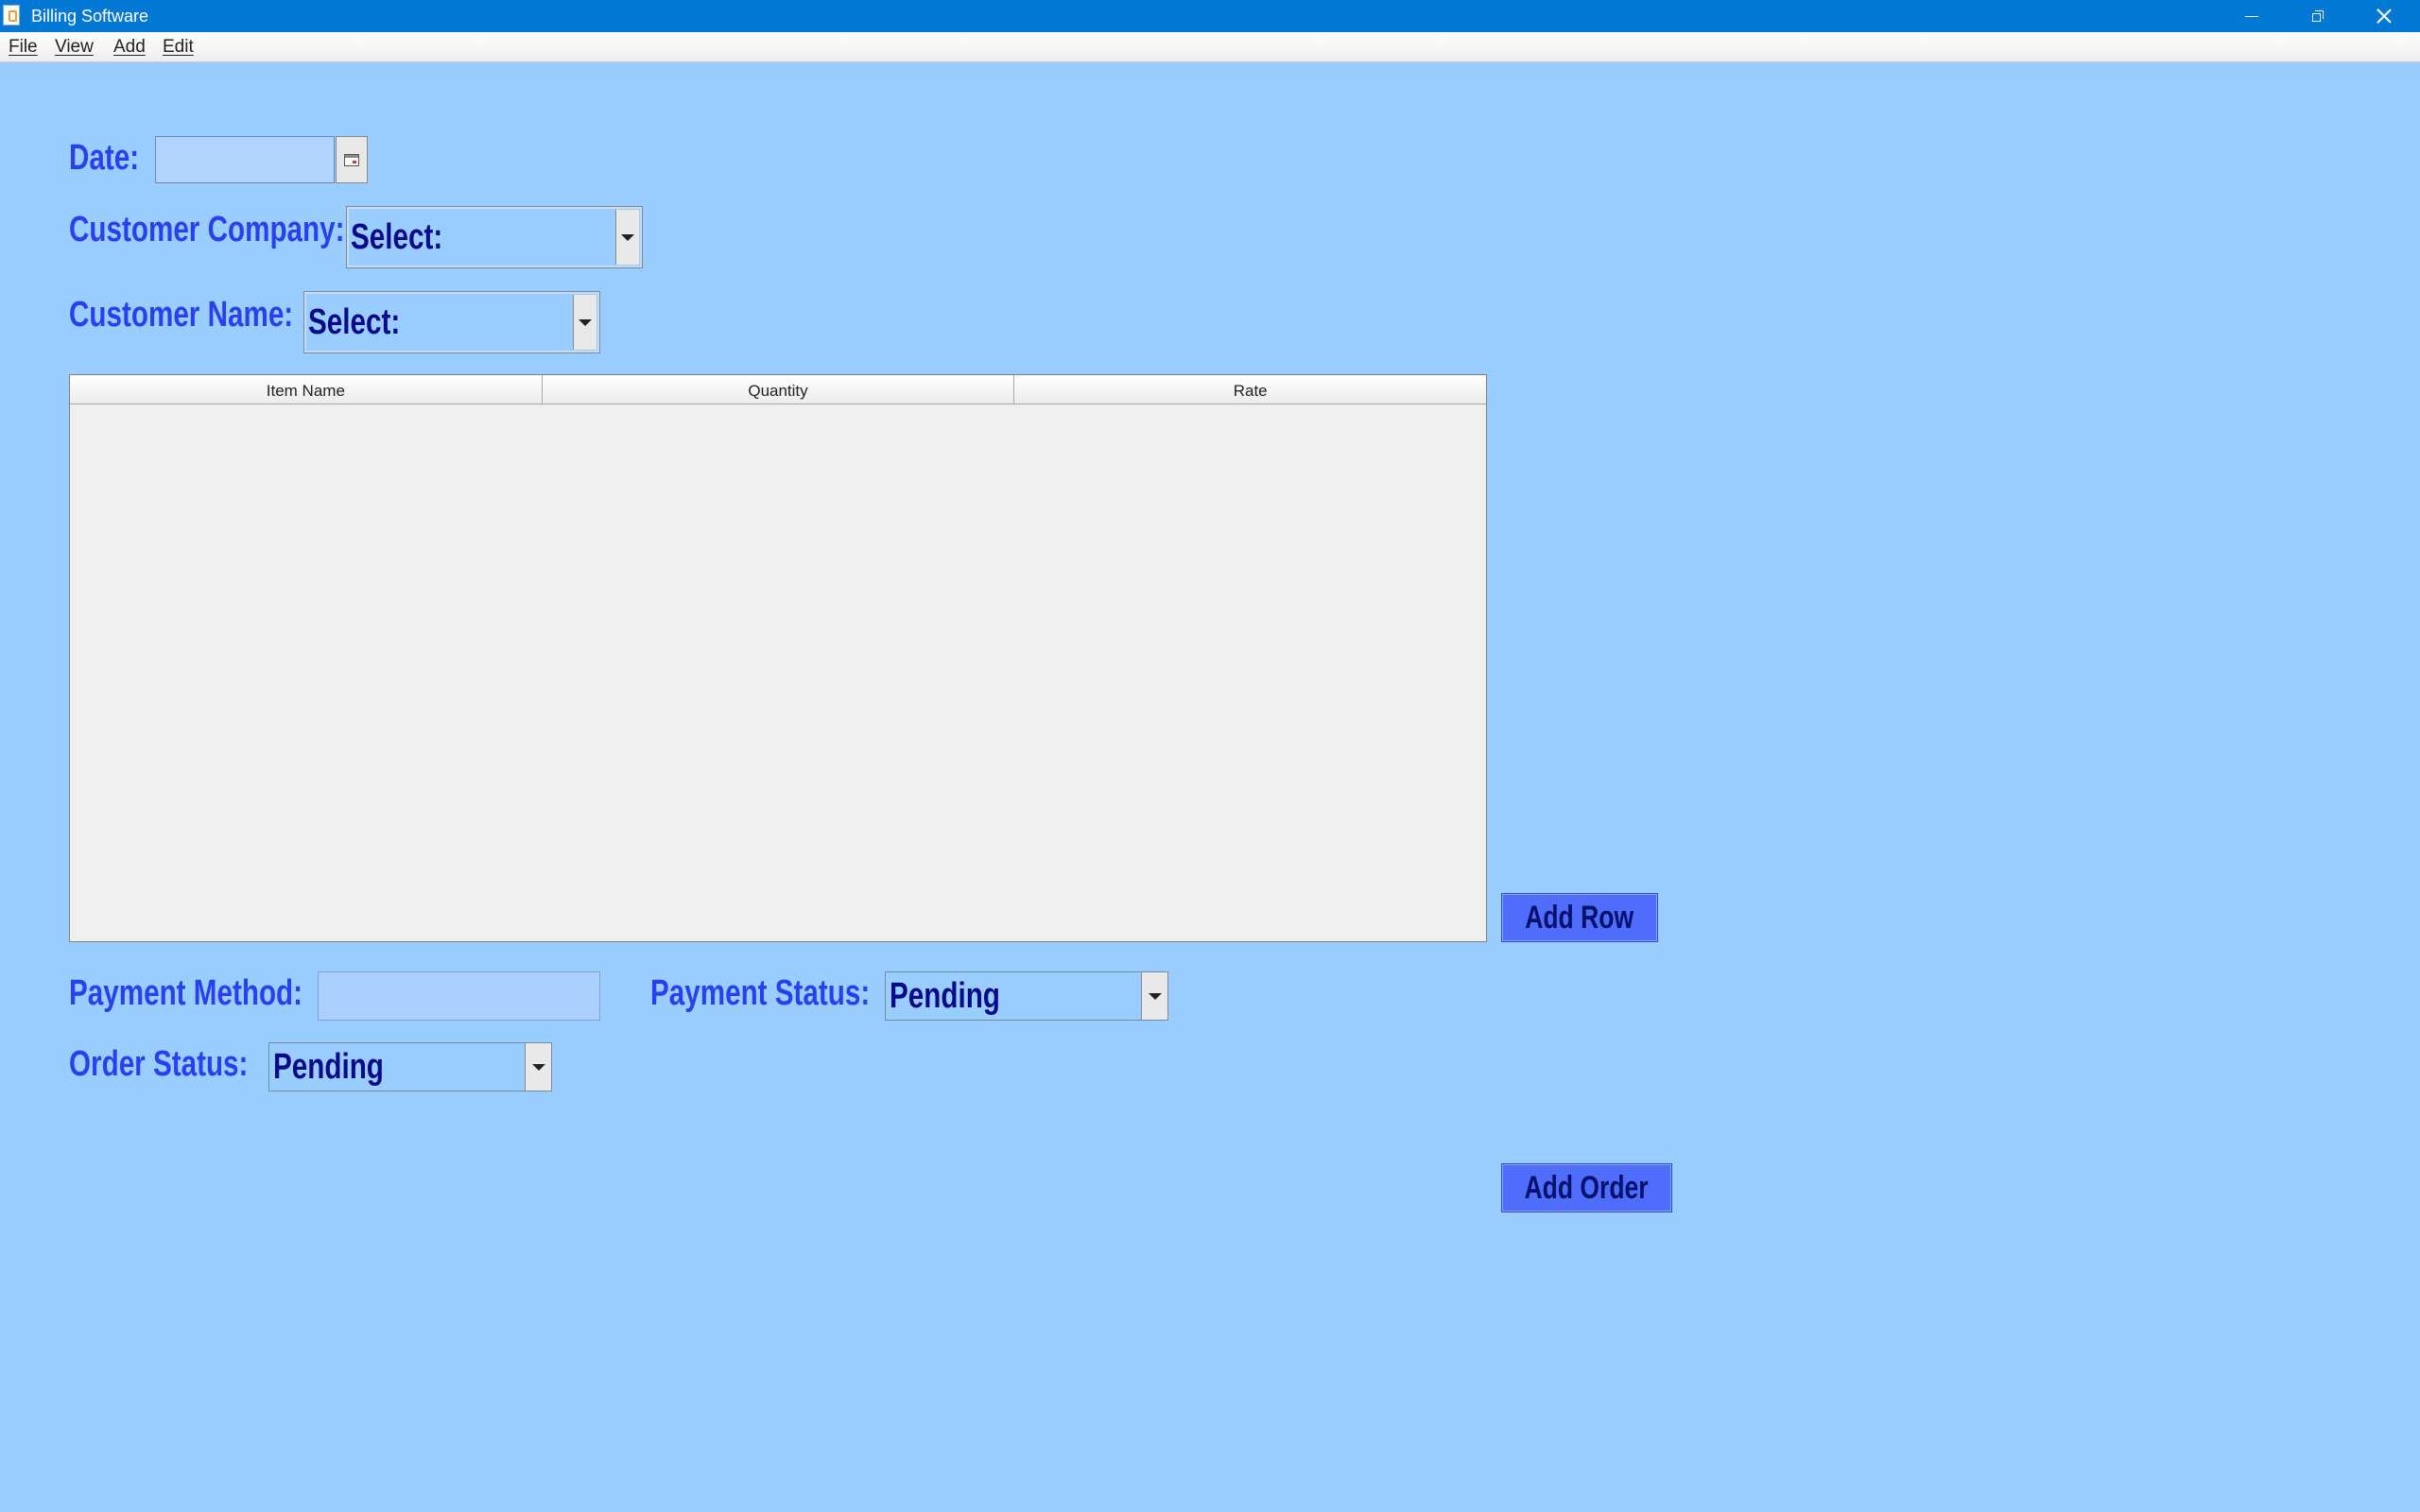  I want to click on customer-name-value: Select:, so click(354, 321).